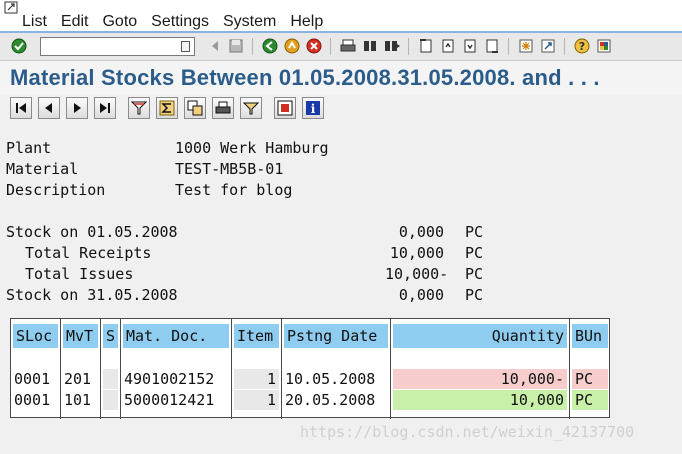 The image size is (682, 454). I want to click on next-button, so click(77, 108).